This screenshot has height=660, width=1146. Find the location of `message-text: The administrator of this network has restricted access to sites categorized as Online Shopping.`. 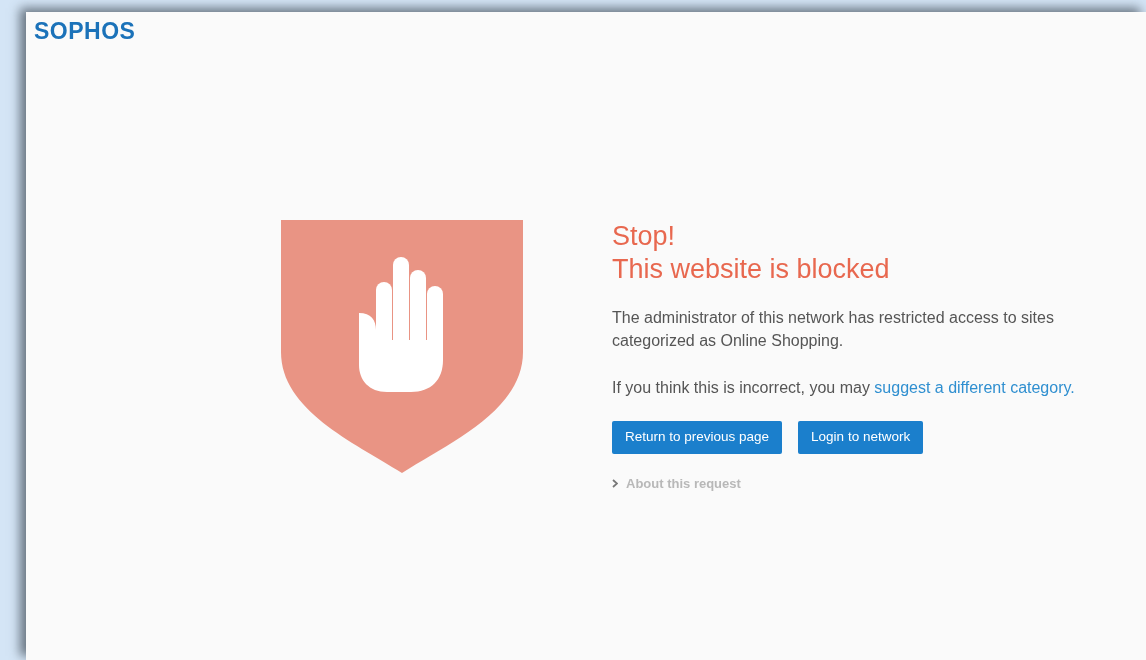

message-text: The administrator of this network has restricted access to sites categorized as Online Shopping. is located at coordinates (833, 329).